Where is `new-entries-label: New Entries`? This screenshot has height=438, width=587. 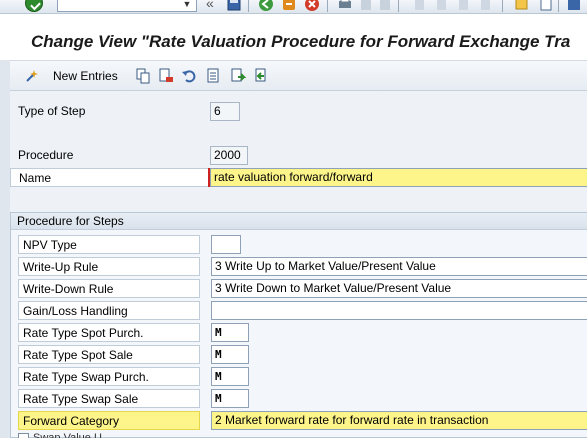
new-entries-label: New Entries is located at coordinates (85, 76).